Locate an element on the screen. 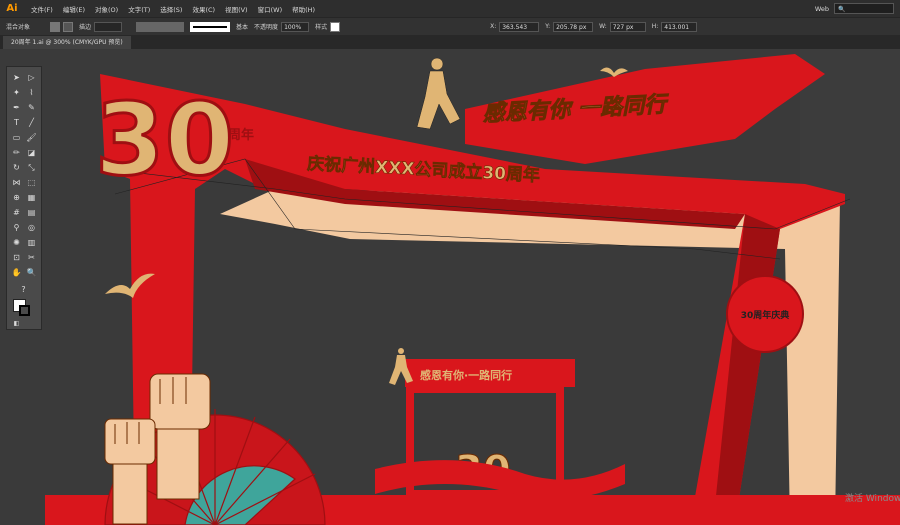  menu-help: 帮助(H) is located at coordinates (303, 9).